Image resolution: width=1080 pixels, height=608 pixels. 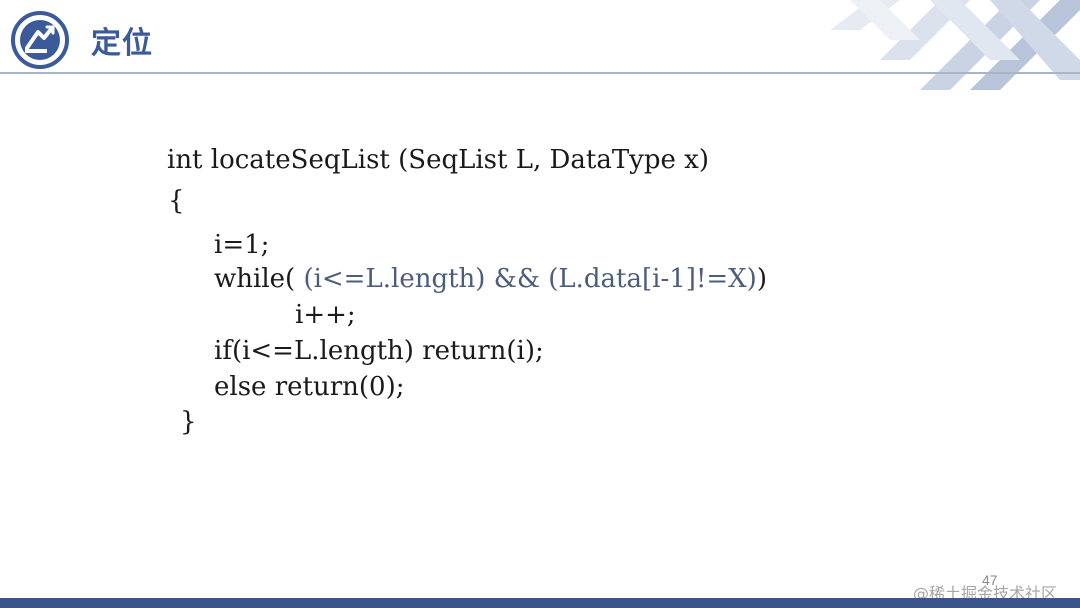 I want to click on code-while-condition: (i<=L.length) && (L.data[i-1]!=X), so click(x=530, y=279).